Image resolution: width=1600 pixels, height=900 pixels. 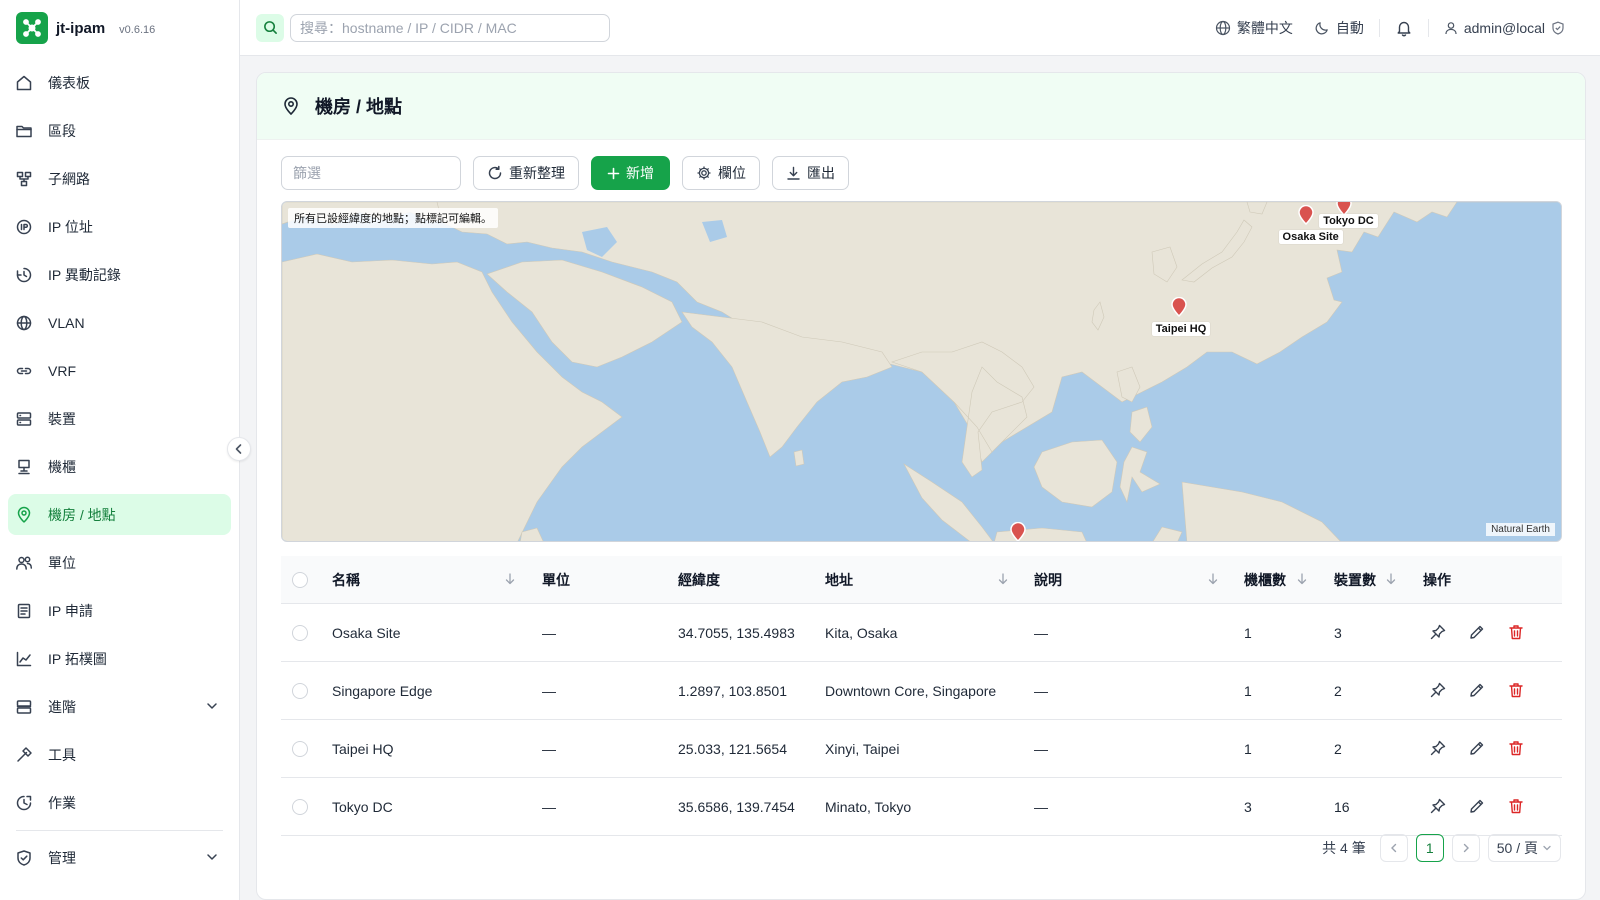 What do you see at coordinates (810, 173) in the screenshot?
I see `export-button: 匯出` at bounding box center [810, 173].